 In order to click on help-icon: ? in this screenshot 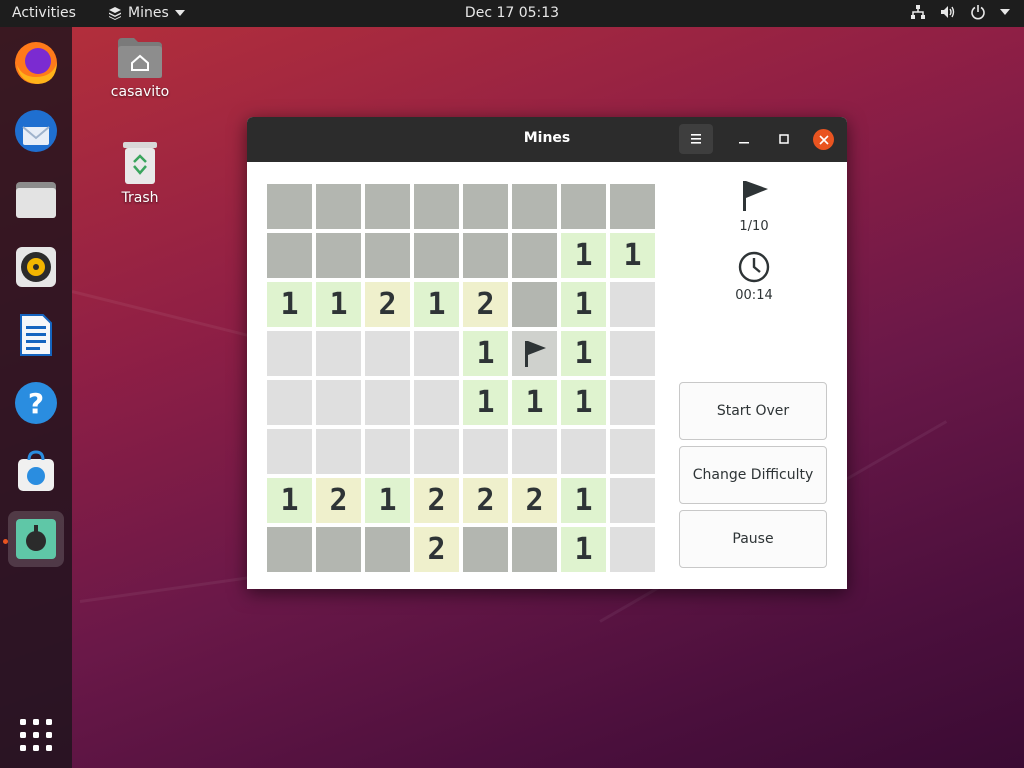, I will do `click(36, 403)`.